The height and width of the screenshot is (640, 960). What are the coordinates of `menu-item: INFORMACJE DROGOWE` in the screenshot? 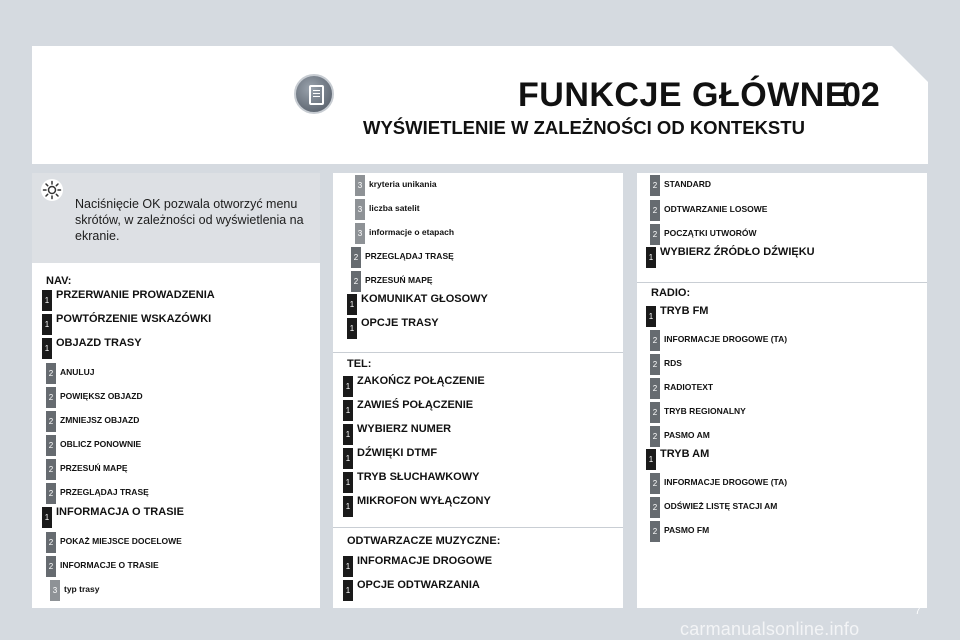 It's located at (425, 561).